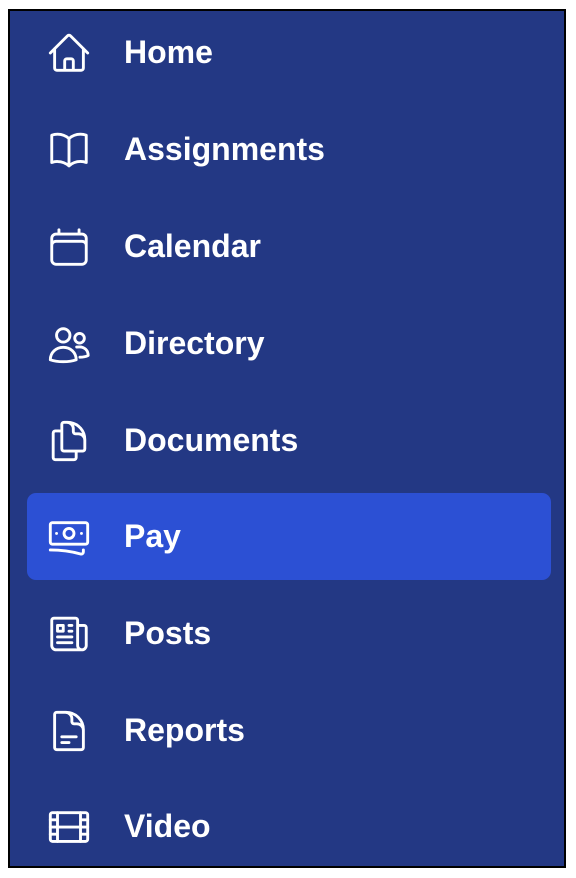 The width and height of the screenshot is (576, 878). Describe the element at coordinates (289, 536) in the screenshot. I see `sidebar-item-pay: Pay` at that location.